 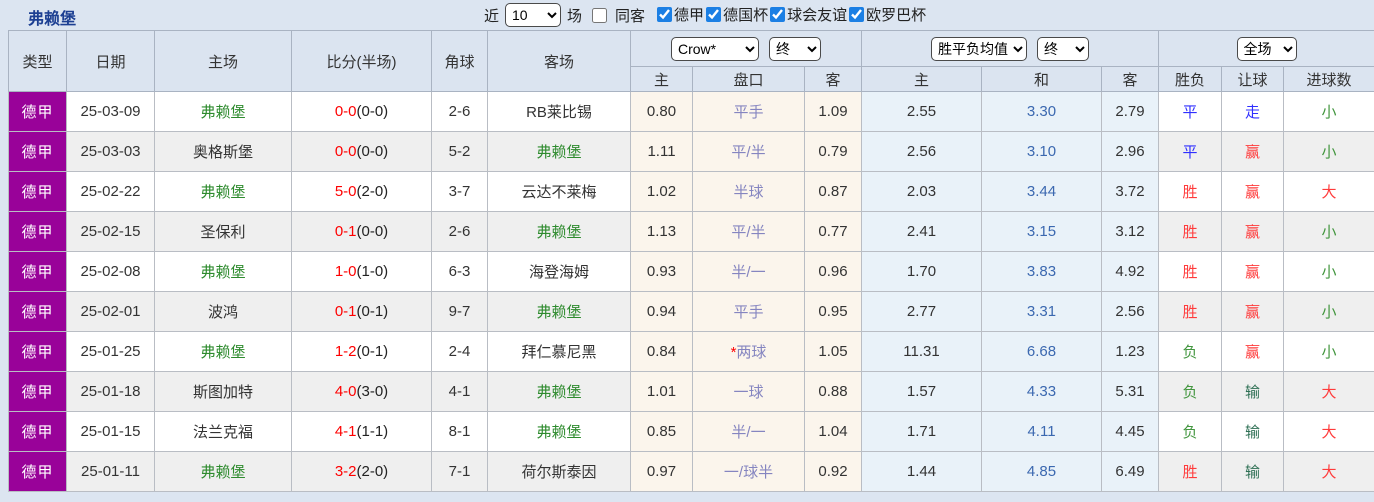 What do you see at coordinates (661, 391) in the screenshot?
I see `odds-home: 1.01` at bounding box center [661, 391].